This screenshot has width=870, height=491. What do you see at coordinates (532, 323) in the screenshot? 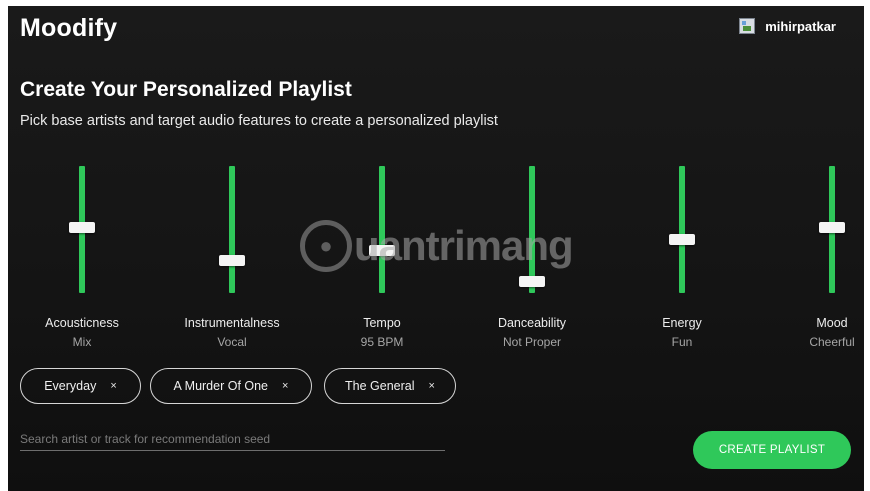
I see `slider-label: Danceability` at bounding box center [532, 323].